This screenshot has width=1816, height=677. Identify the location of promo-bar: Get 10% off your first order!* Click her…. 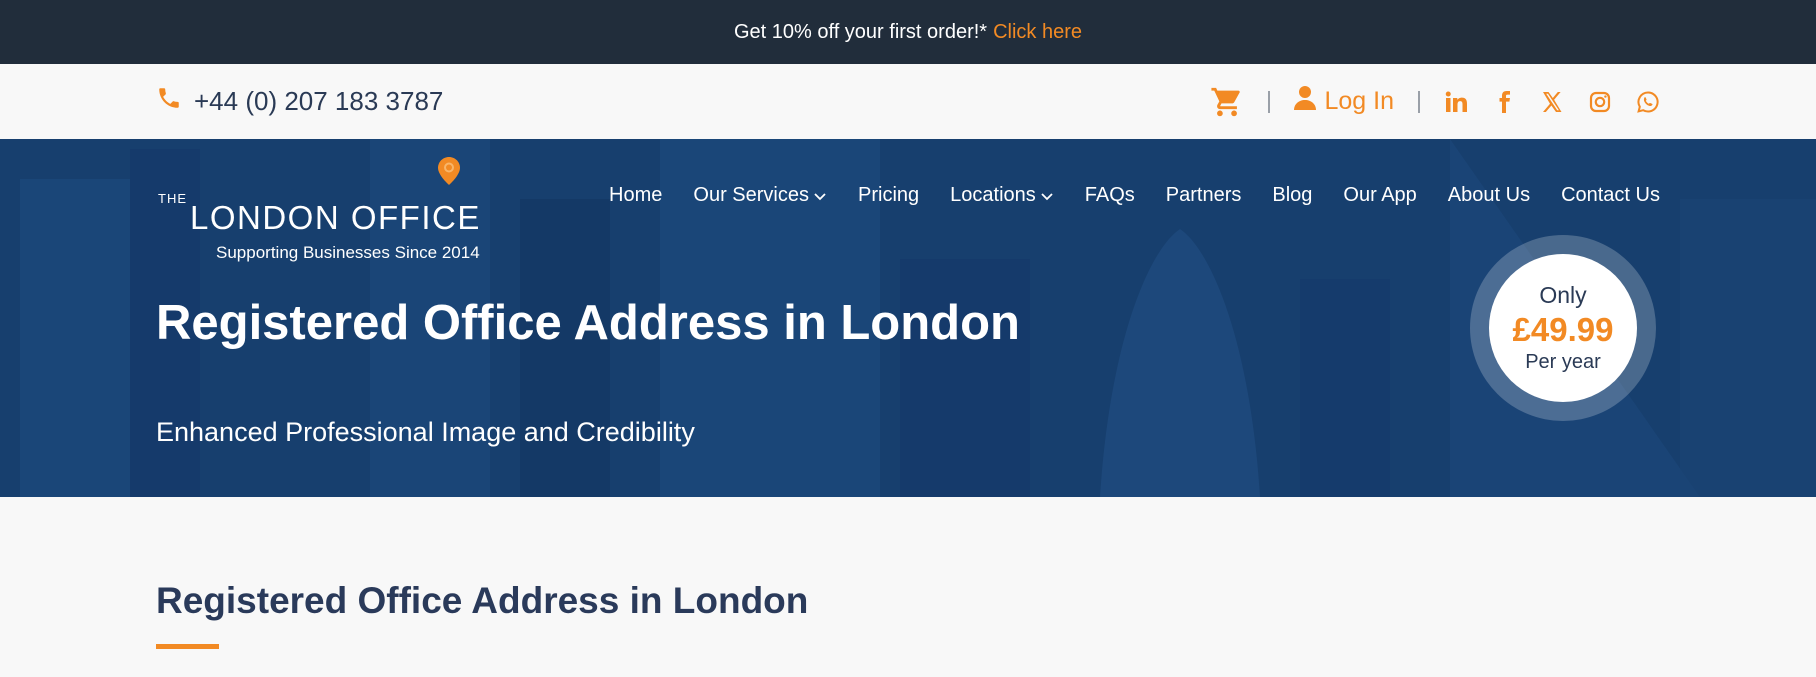
(908, 32).